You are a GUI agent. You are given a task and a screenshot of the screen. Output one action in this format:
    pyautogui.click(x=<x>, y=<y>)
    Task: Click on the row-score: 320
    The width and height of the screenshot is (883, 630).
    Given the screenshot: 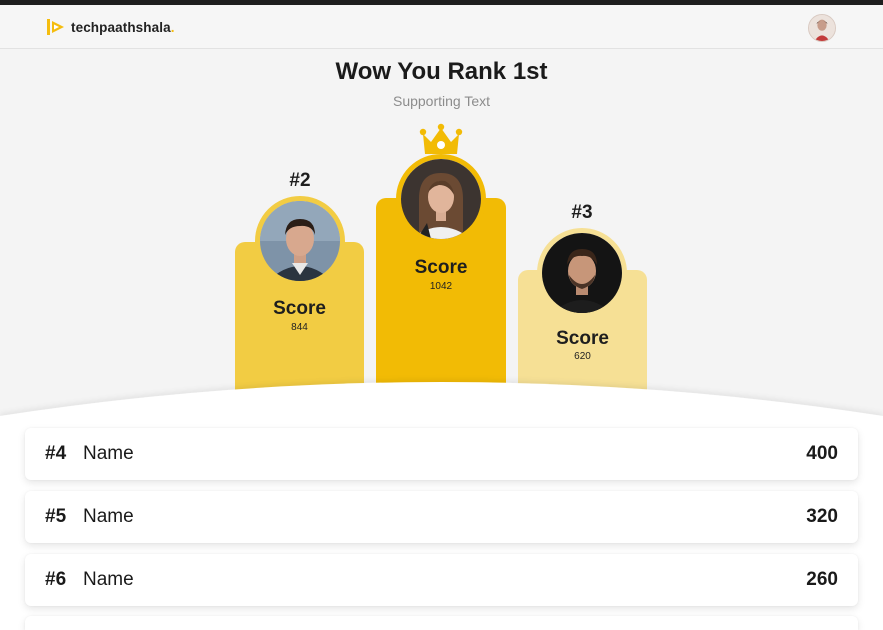 What is the action you would take?
    pyautogui.click(x=822, y=516)
    